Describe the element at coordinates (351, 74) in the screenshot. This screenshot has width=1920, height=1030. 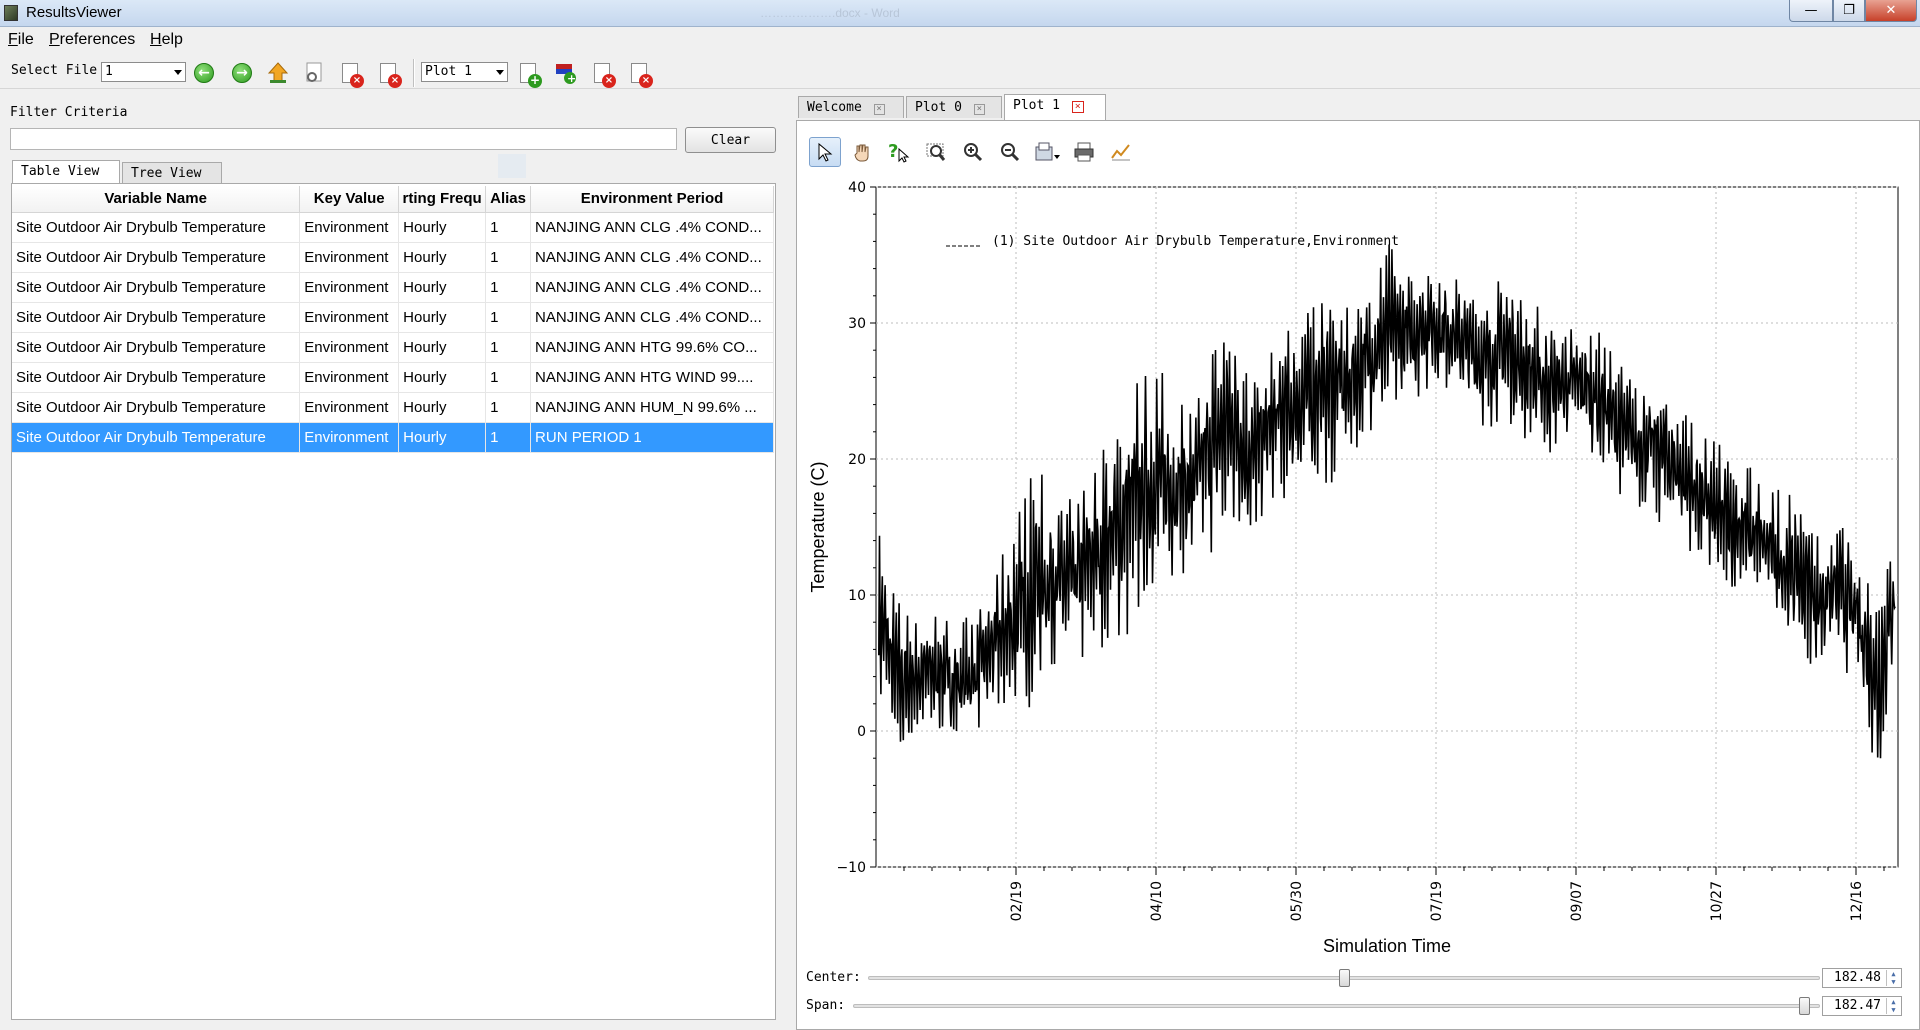
I see `close-file-icon: ×` at that location.